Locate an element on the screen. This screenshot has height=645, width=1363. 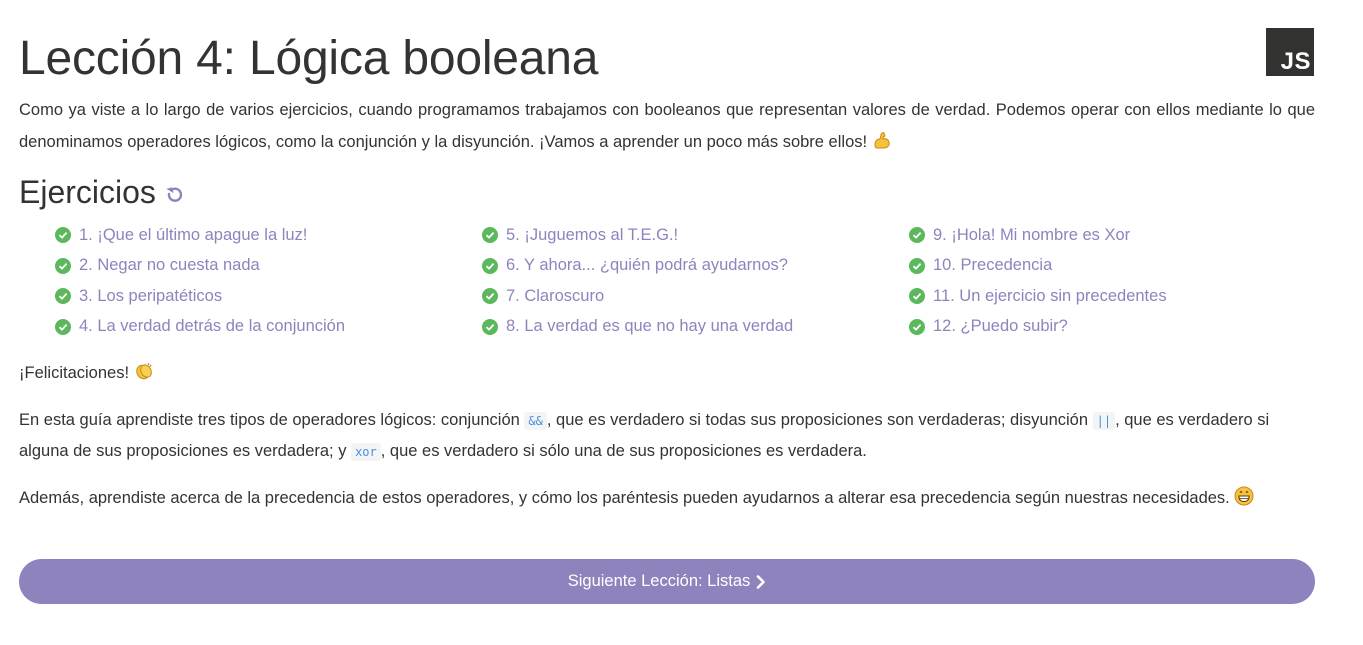
or-operator-code: || is located at coordinates (1104, 421).